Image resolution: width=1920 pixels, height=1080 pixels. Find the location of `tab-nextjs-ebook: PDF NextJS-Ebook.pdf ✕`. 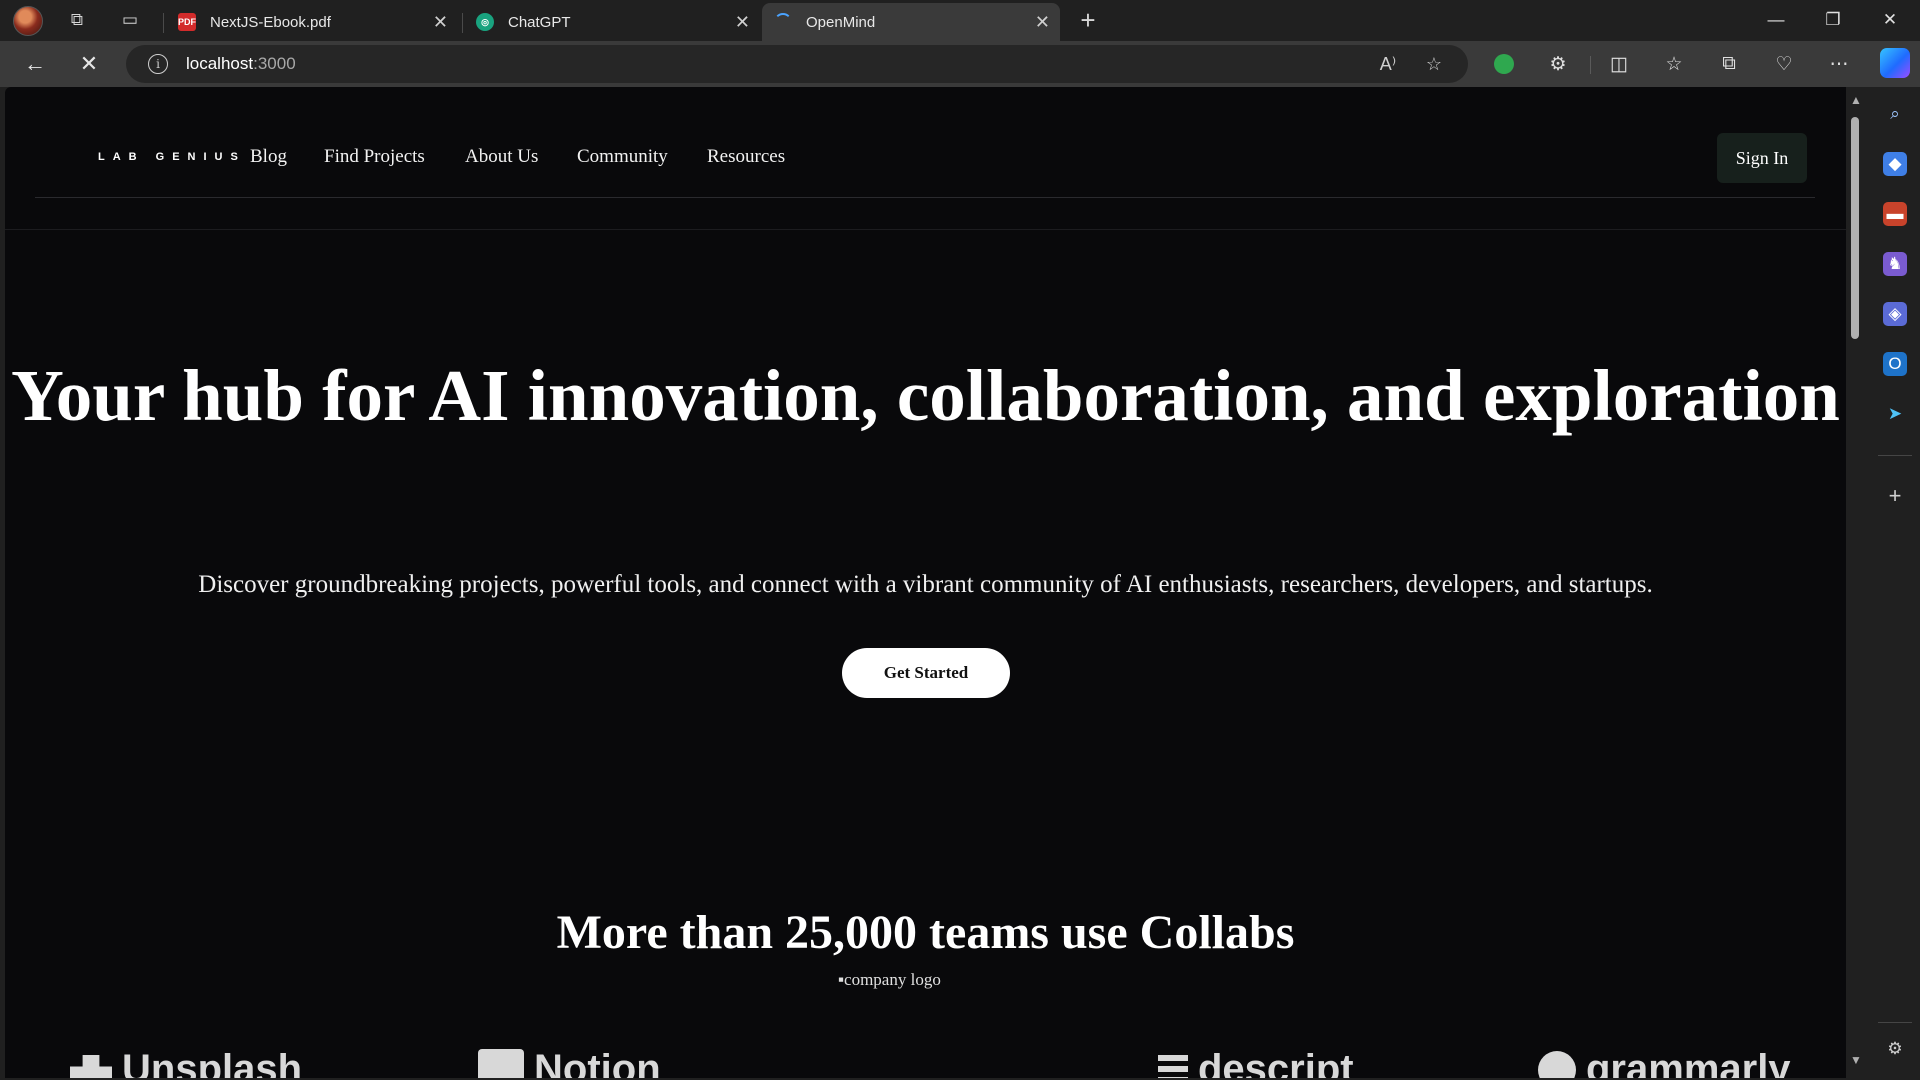

tab-nextjs-ebook: PDF NextJS-Ebook.pdf ✕ is located at coordinates (312, 22).